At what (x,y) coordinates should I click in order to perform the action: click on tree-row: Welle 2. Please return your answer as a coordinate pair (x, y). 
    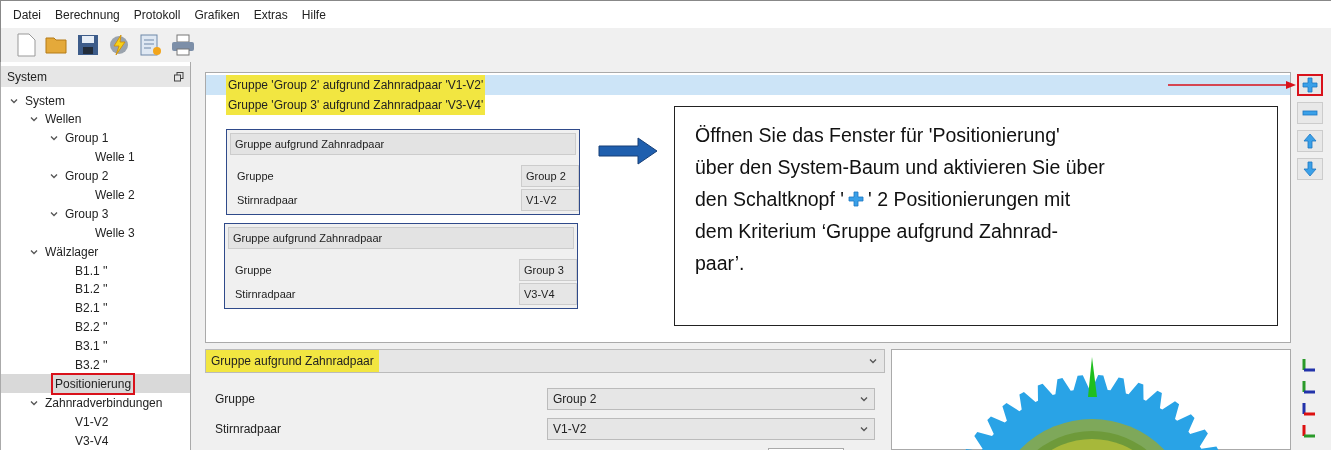
    Looking at the image, I should click on (95, 195).